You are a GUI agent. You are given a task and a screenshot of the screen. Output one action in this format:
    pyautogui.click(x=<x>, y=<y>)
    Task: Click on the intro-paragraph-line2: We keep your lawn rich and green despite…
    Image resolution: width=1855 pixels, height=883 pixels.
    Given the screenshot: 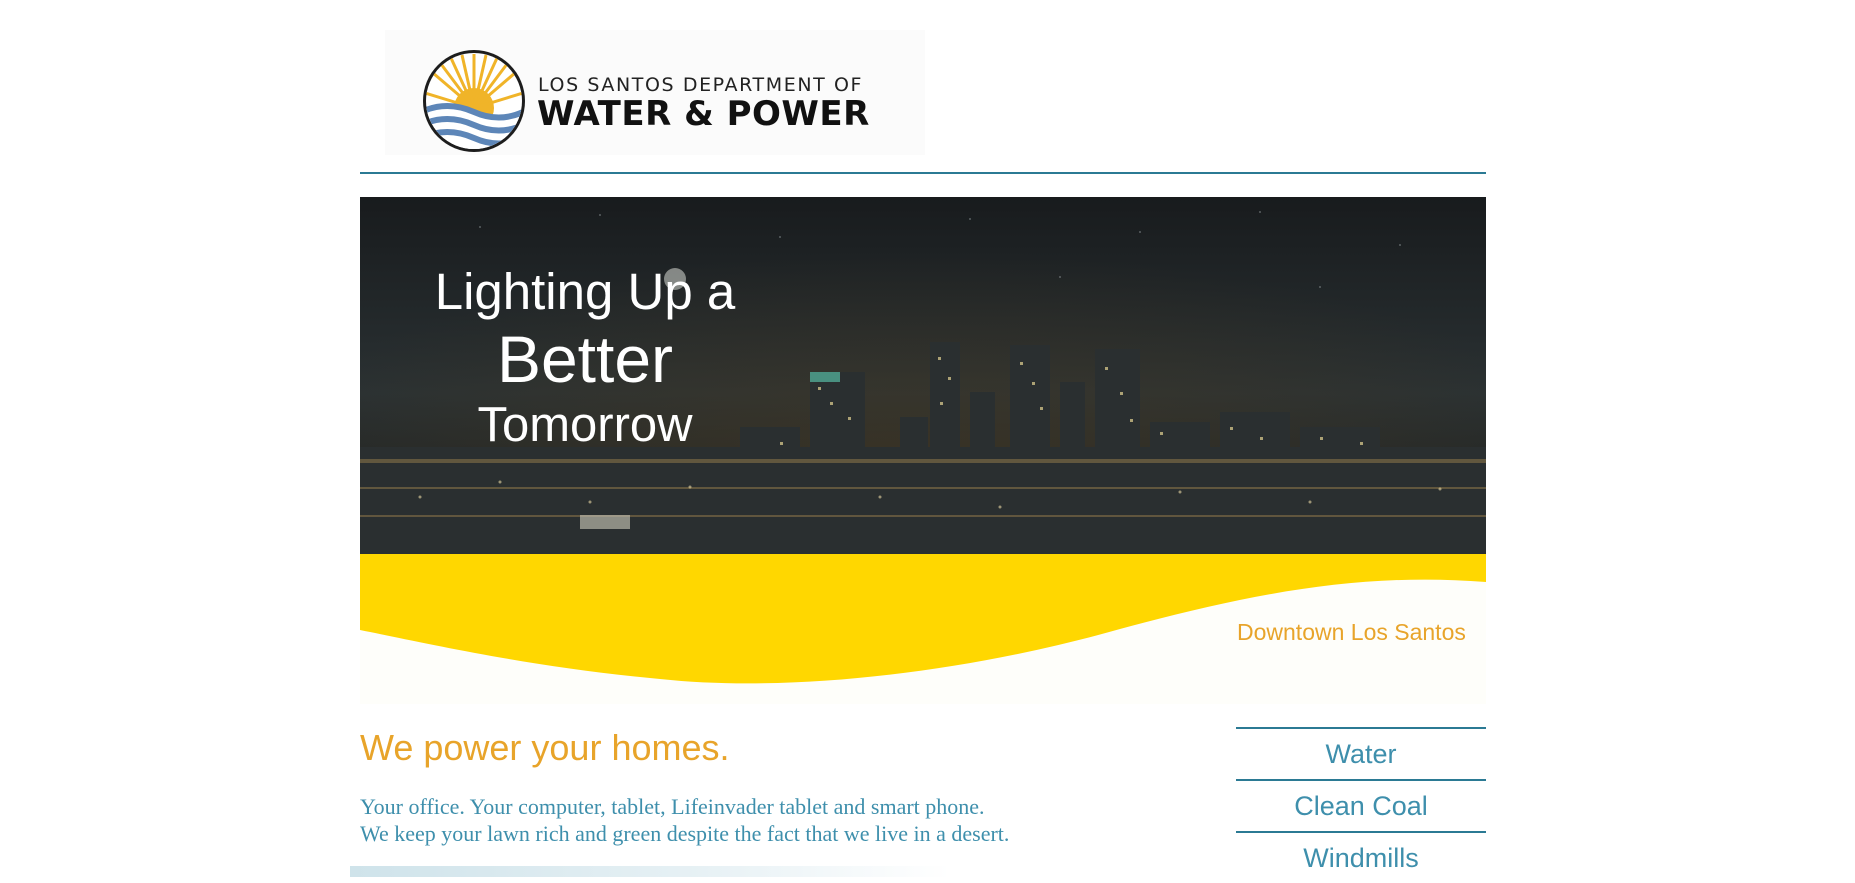 What is the action you would take?
    pyautogui.click(x=685, y=833)
    